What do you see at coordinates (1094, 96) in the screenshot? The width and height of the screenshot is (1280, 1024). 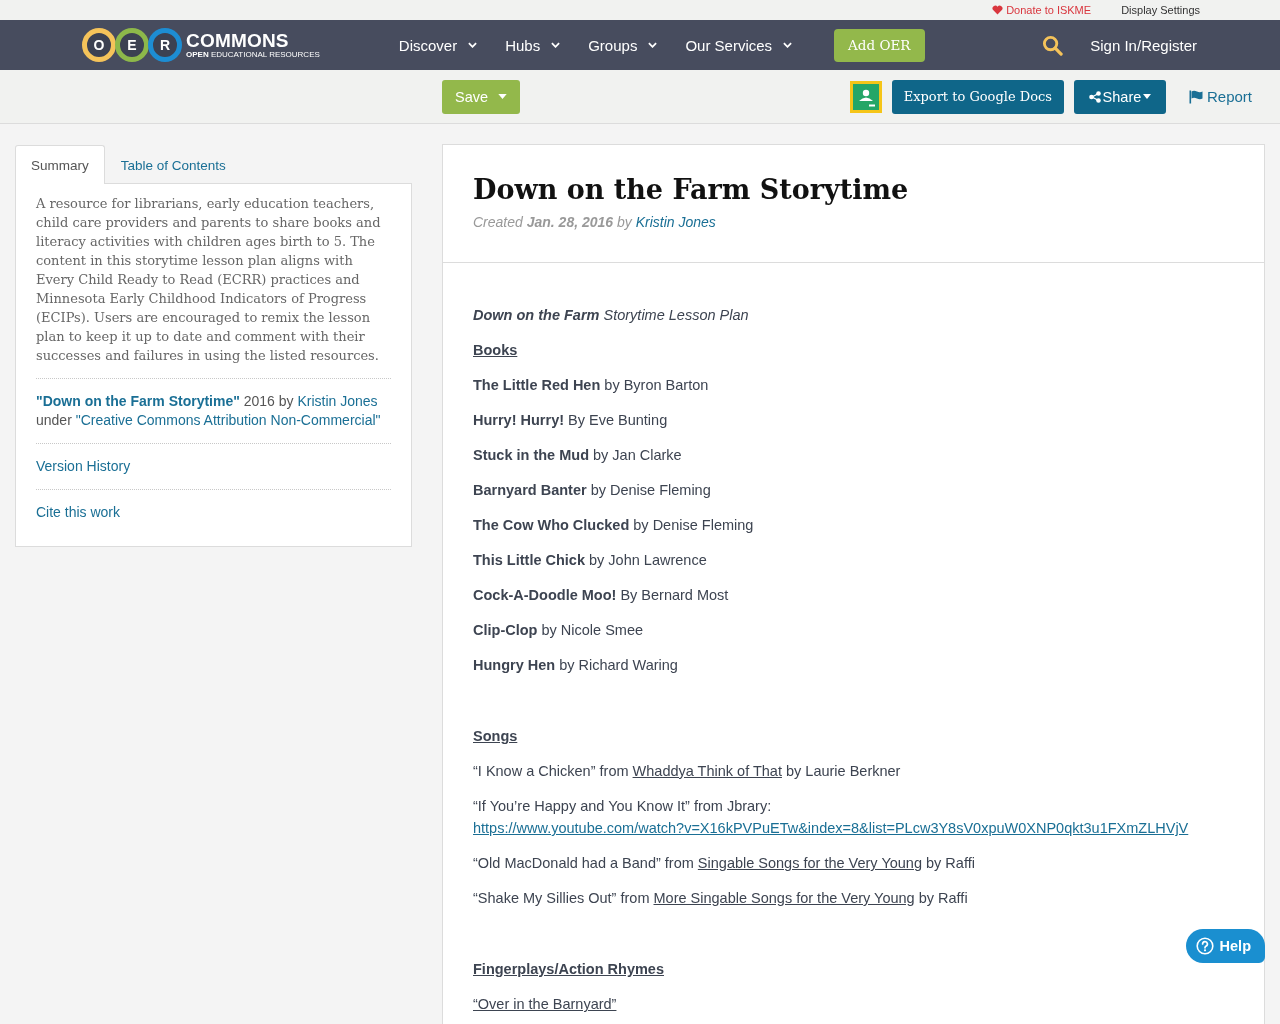 I see `share-icon` at bounding box center [1094, 96].